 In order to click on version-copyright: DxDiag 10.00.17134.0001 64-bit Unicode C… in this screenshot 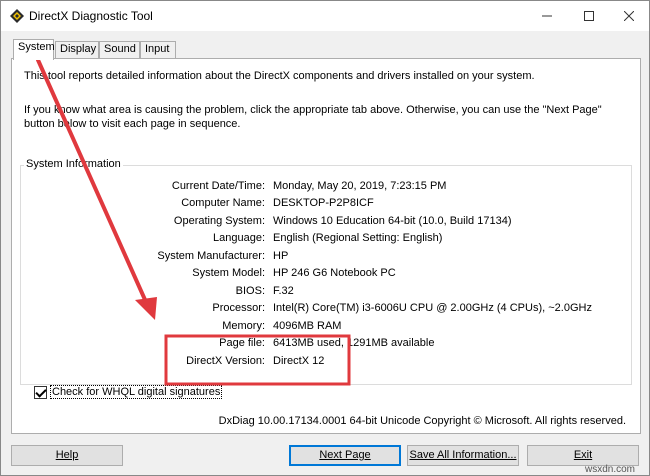, I will do `click(422, 421)`.